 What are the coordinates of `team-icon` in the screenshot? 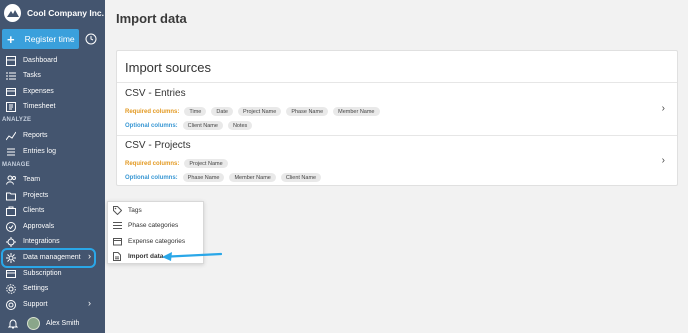 It's located at (11, 180).